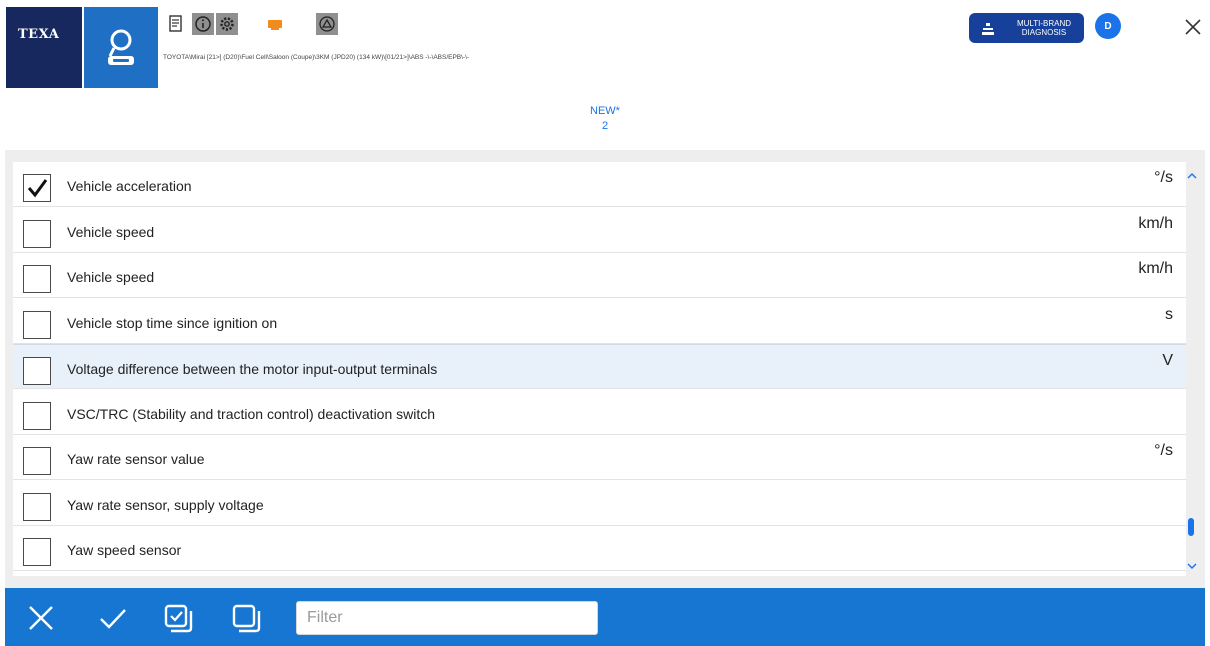 This screenshot has height=646, width=1210. What do you see at coordinates (39, 34) in the screenshot?
I see `logo-text: TEXA` at bounding box center [39, 34].